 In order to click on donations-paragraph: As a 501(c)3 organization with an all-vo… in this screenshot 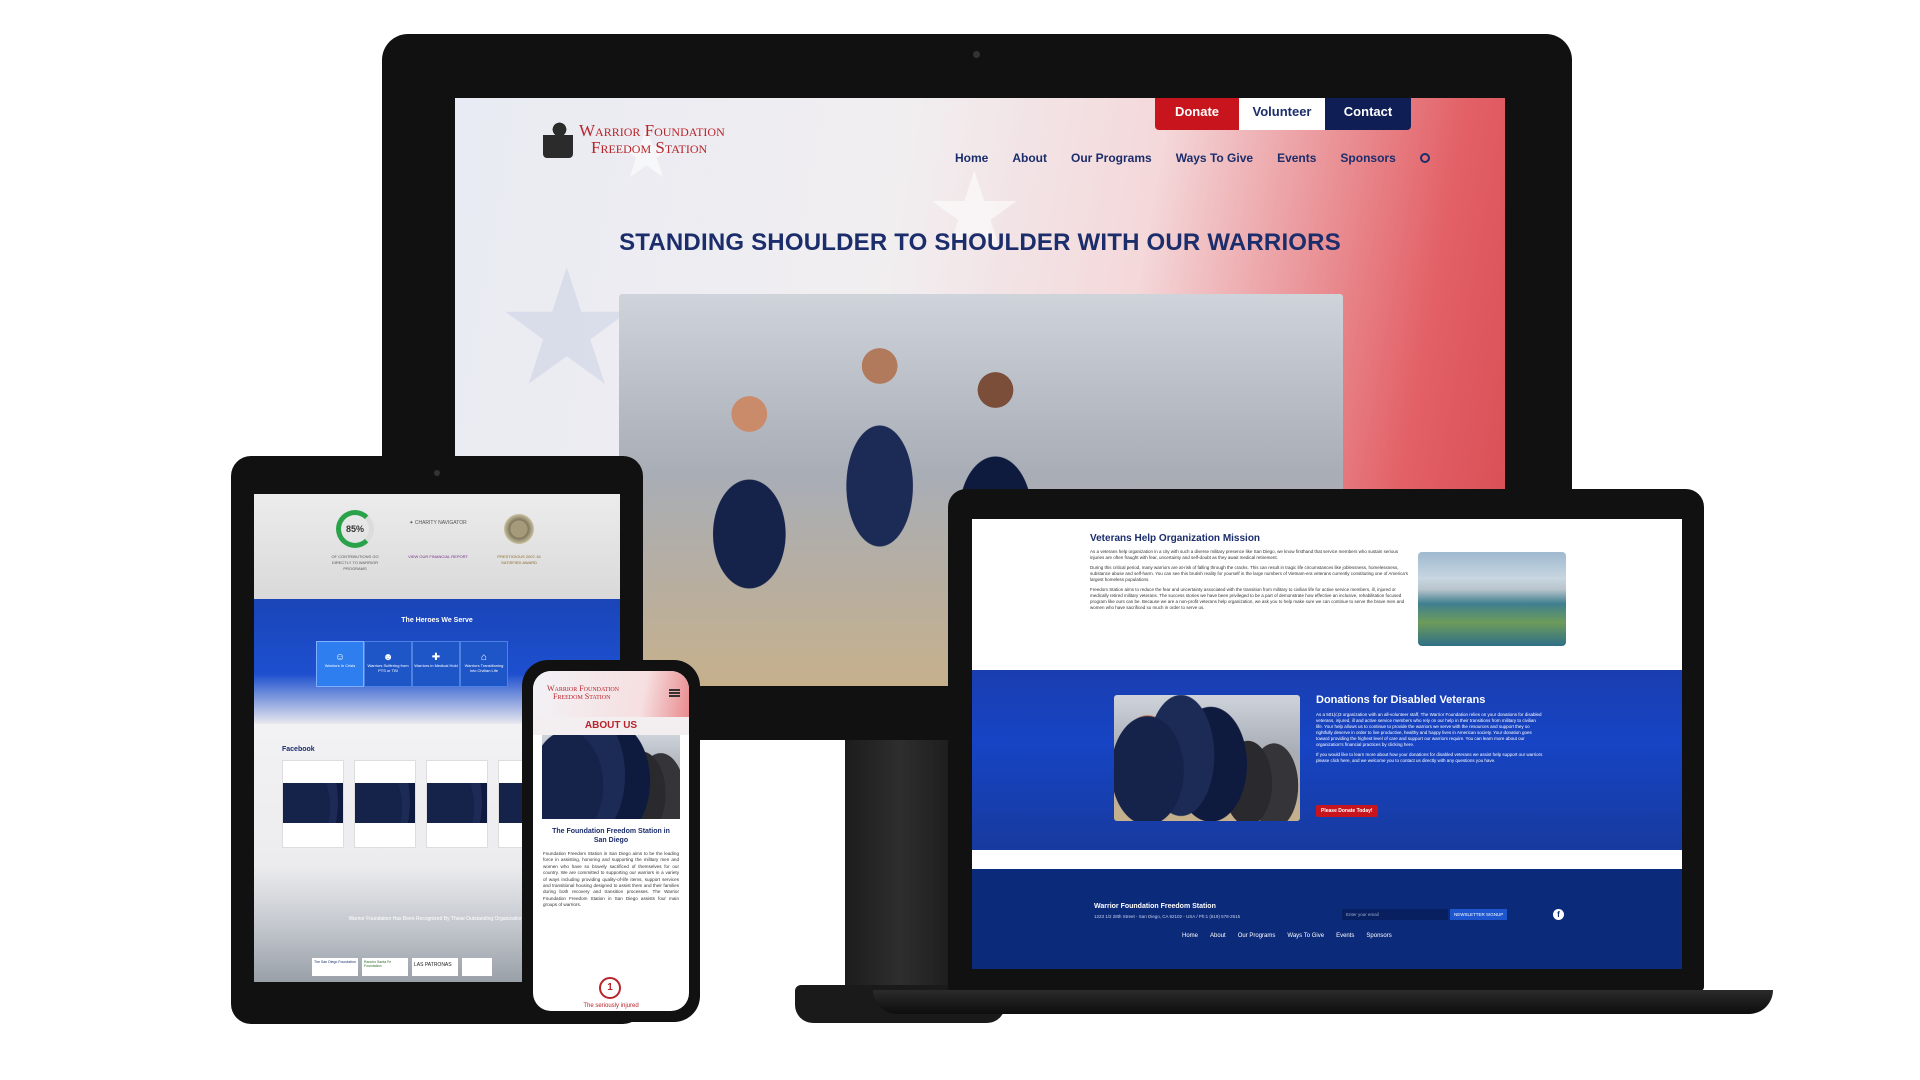, I will do `click(1429, 729)`.